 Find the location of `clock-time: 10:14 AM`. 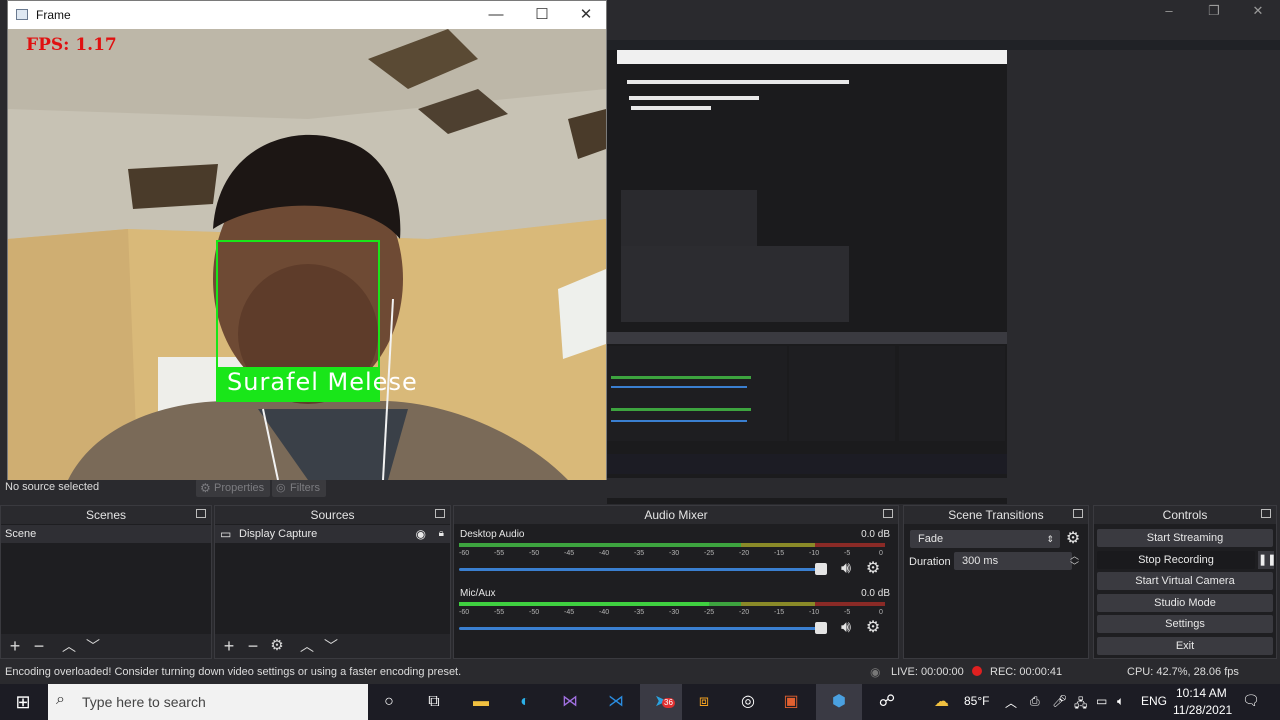

clock-time: 10:14 AM is located at coordinates (1201, 693).